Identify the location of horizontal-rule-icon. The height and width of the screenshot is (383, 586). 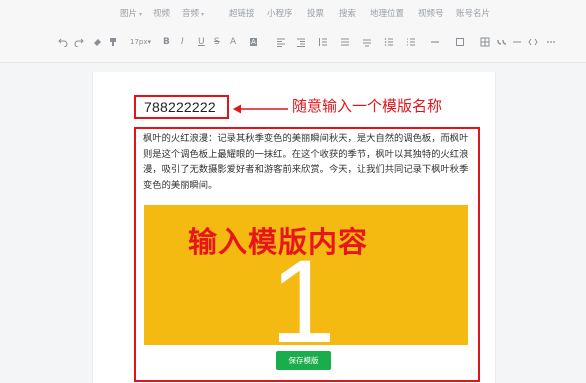
(435, 42).